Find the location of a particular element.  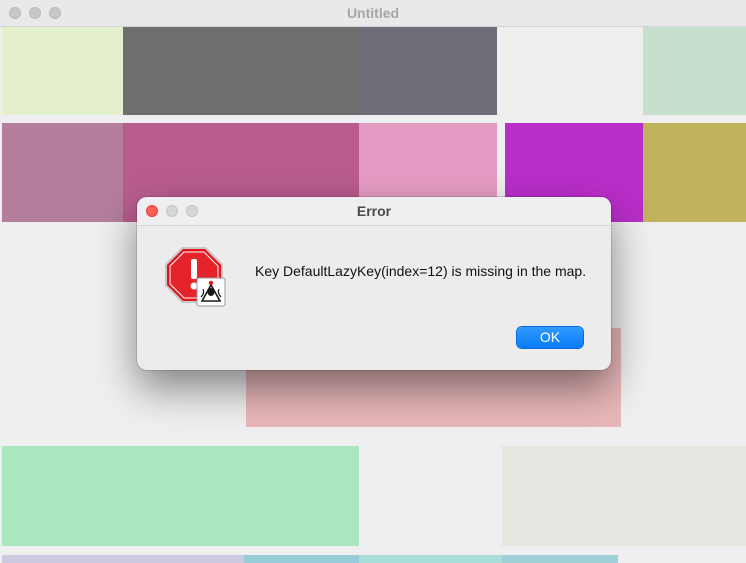

dialog-titlebar: Error is located at coordinates (374, 211).